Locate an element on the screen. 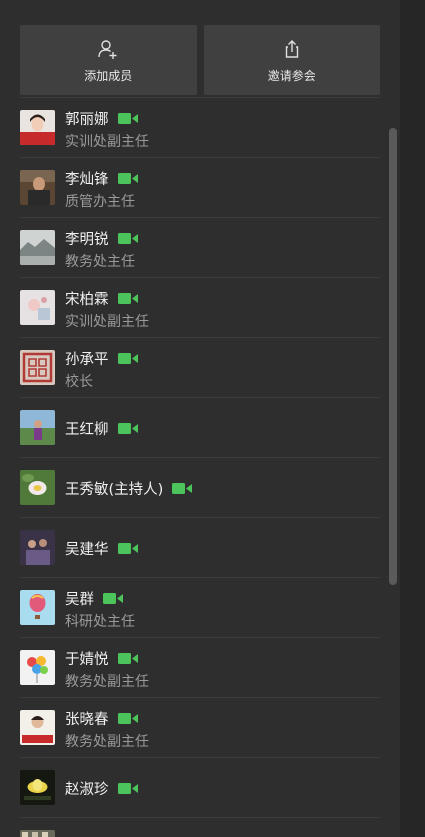 The width and height of the screenshot is (425, 837). participant-row: 李明锐 教务处主任 is located at coordinates (200, 247).